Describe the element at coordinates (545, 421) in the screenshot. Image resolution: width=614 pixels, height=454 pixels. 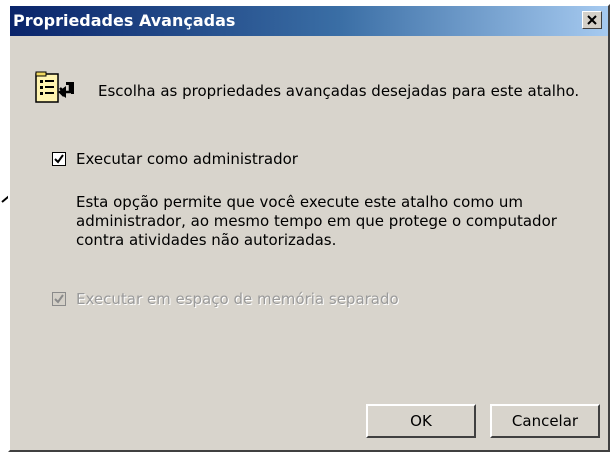
I see `cancel-button: Cancelar` at that location.